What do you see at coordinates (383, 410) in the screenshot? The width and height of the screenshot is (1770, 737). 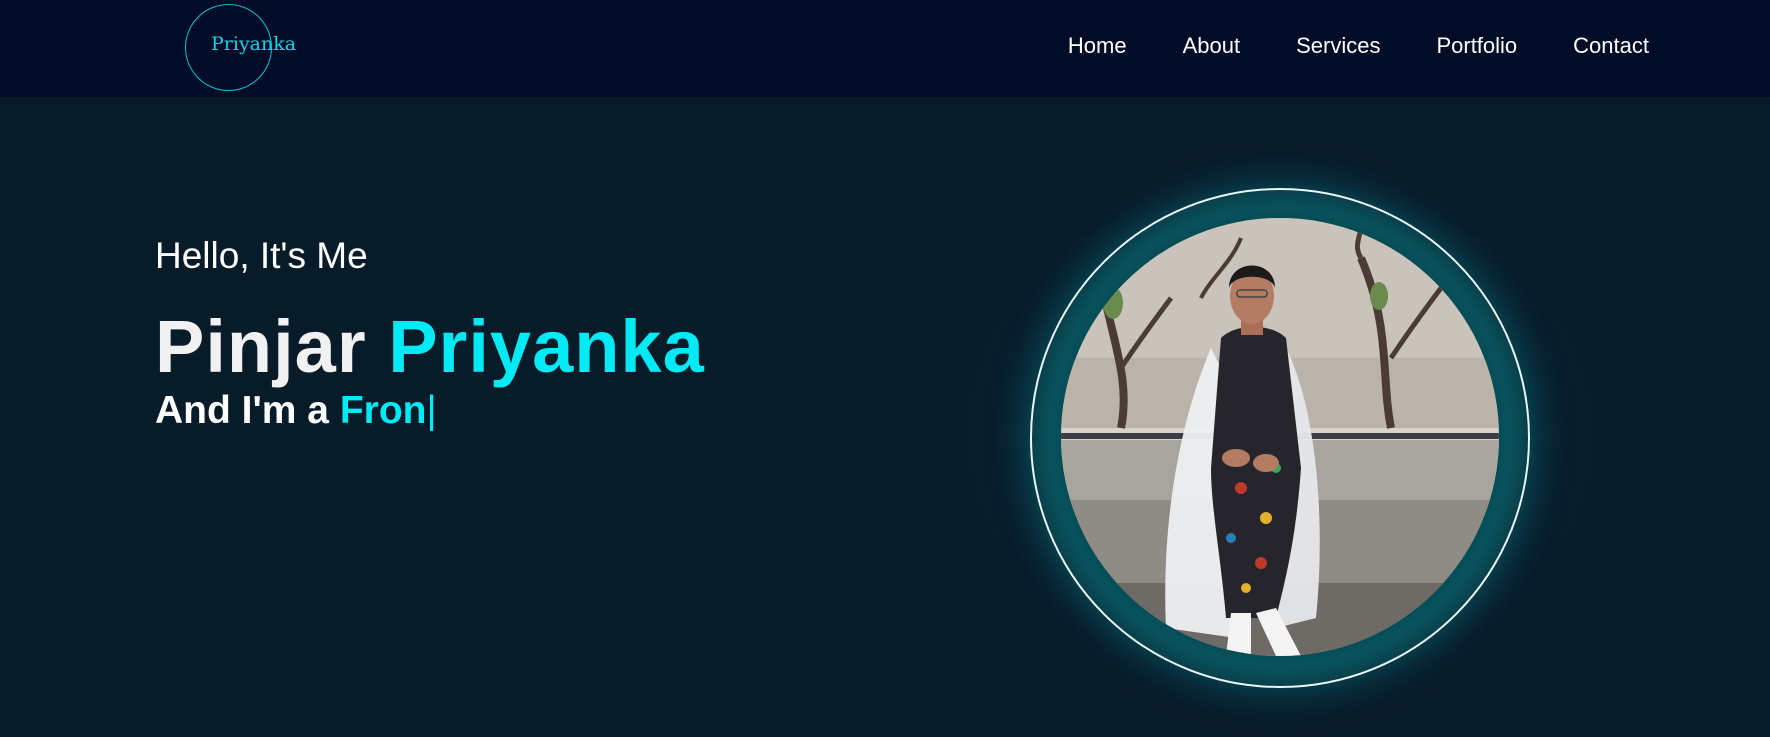 I see `hero-role-typed: Fron` at bounding box center [383, 410].